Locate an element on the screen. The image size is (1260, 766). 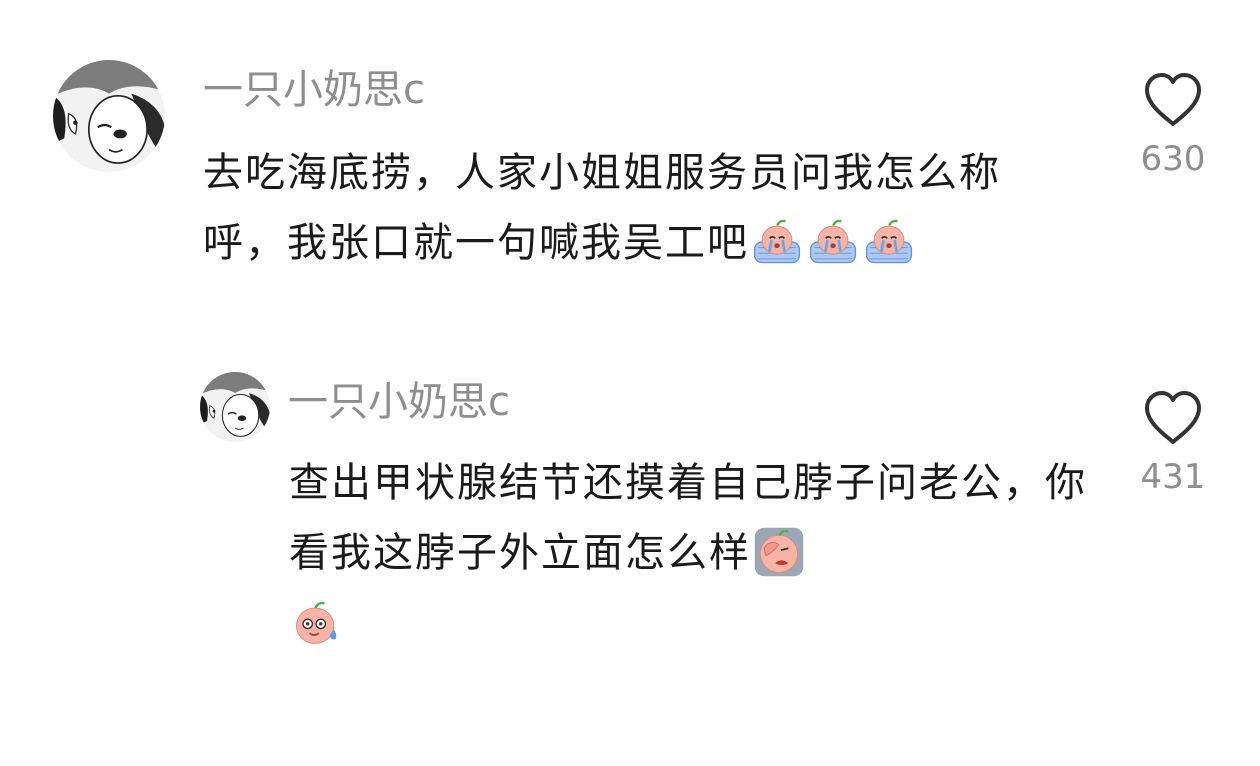
sweating-peach-emoji-icon is located at coordinates (317, 622).